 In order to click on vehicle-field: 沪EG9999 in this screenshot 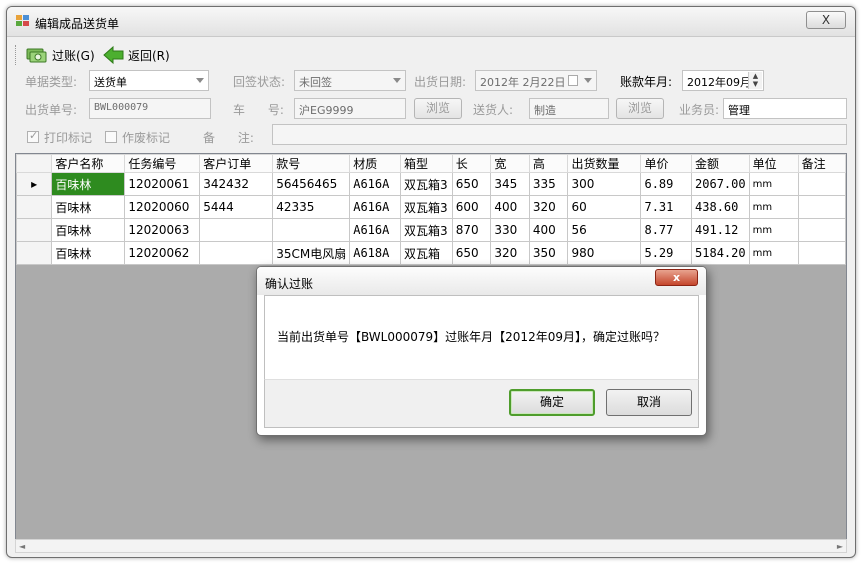, I will do `click(350, 108)`.